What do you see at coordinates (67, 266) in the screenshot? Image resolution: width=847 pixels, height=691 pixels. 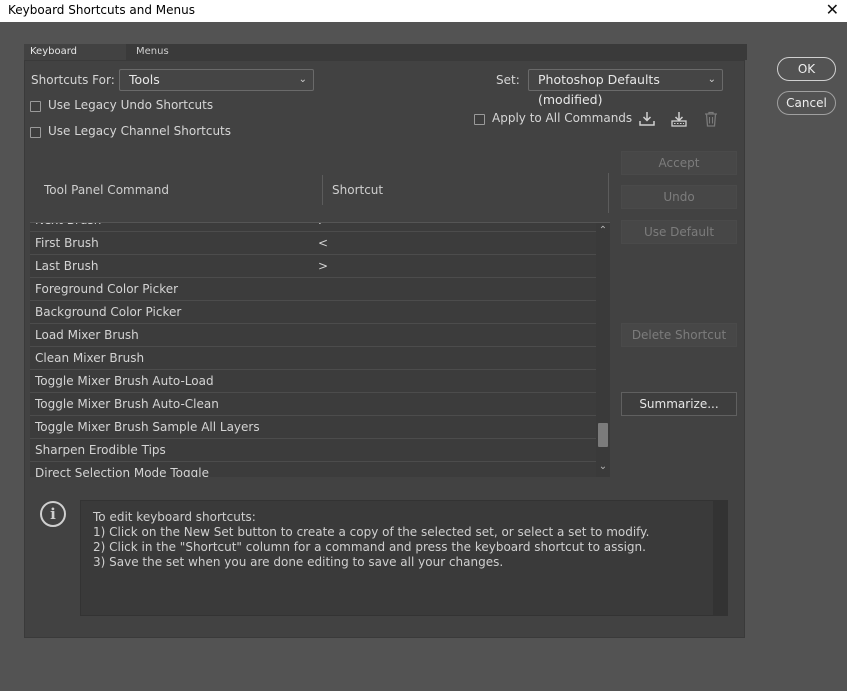 I see `row-command: Last Brush` at bounding box center [67, 266].